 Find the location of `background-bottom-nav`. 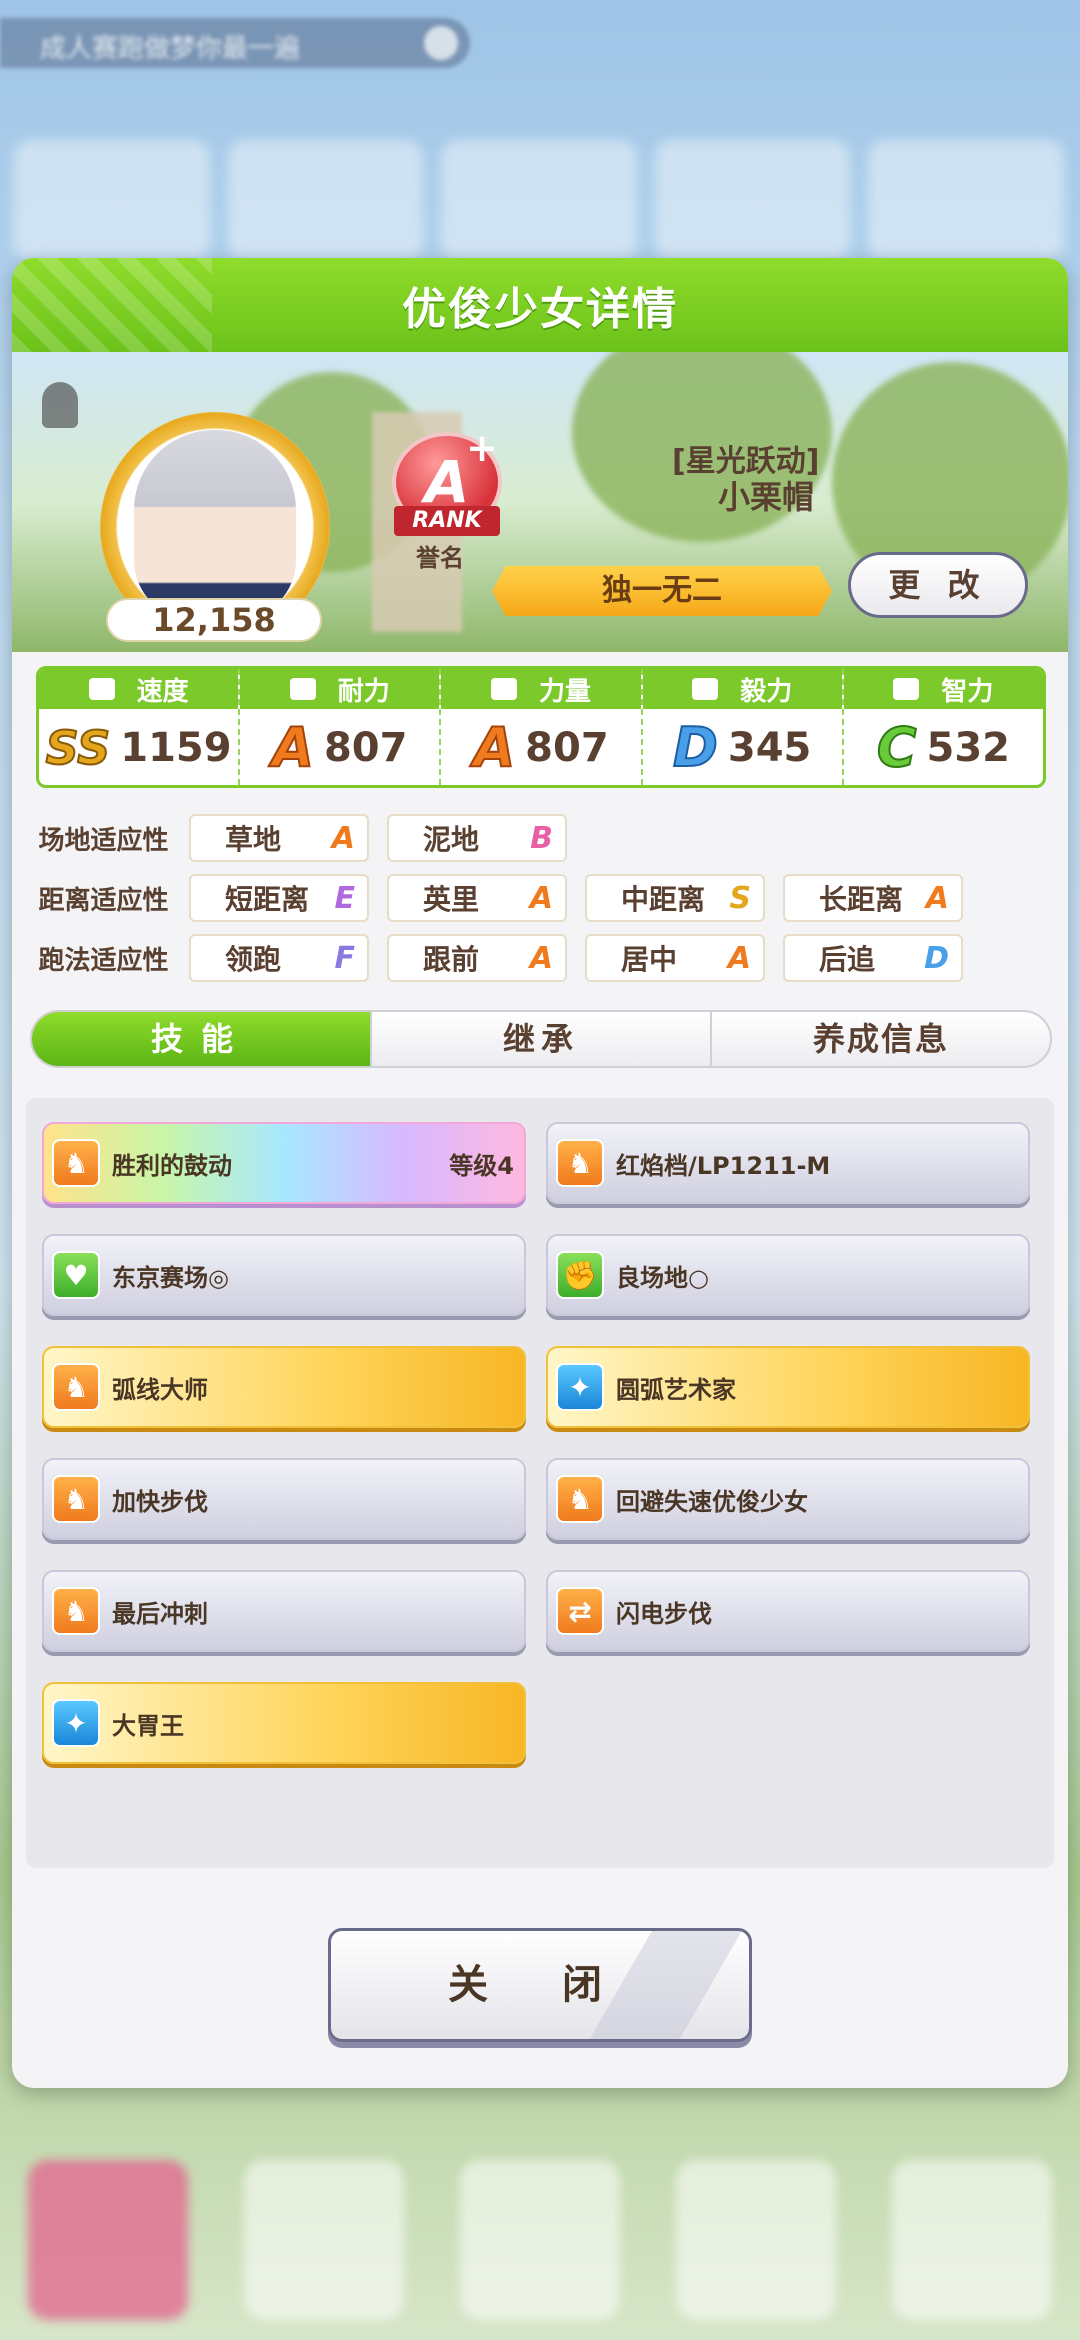

background-bottom-nav is located at coordinates (540, 2210).